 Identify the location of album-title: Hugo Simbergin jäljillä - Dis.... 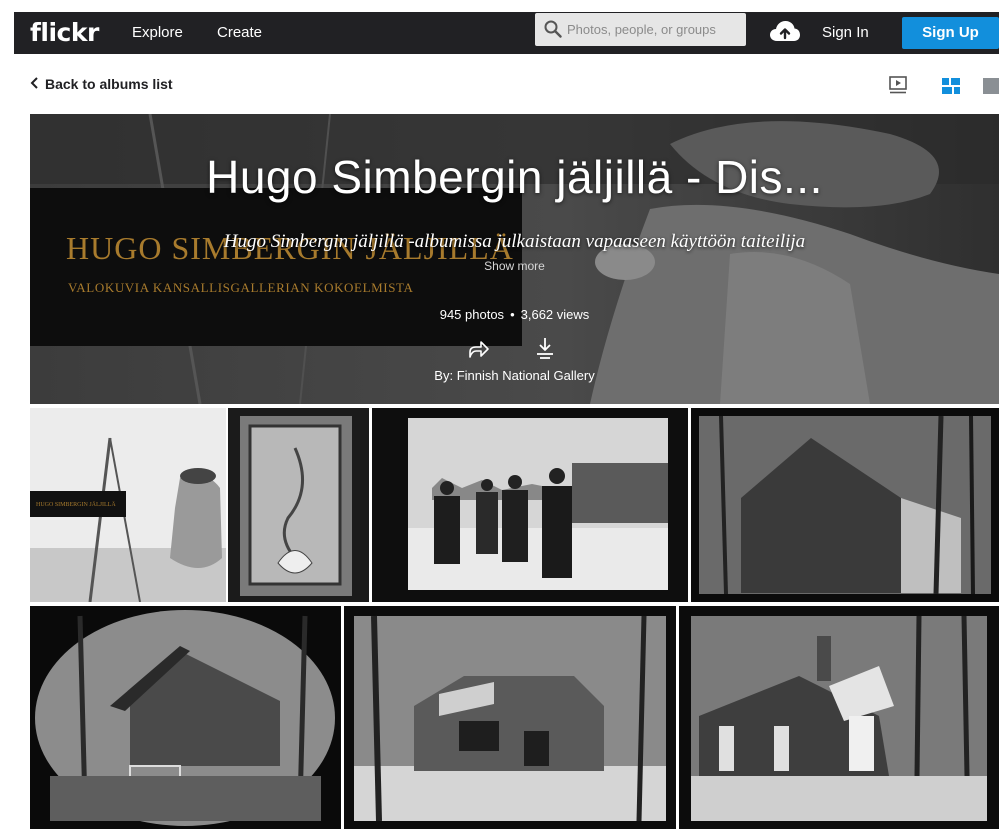
(514, 177).